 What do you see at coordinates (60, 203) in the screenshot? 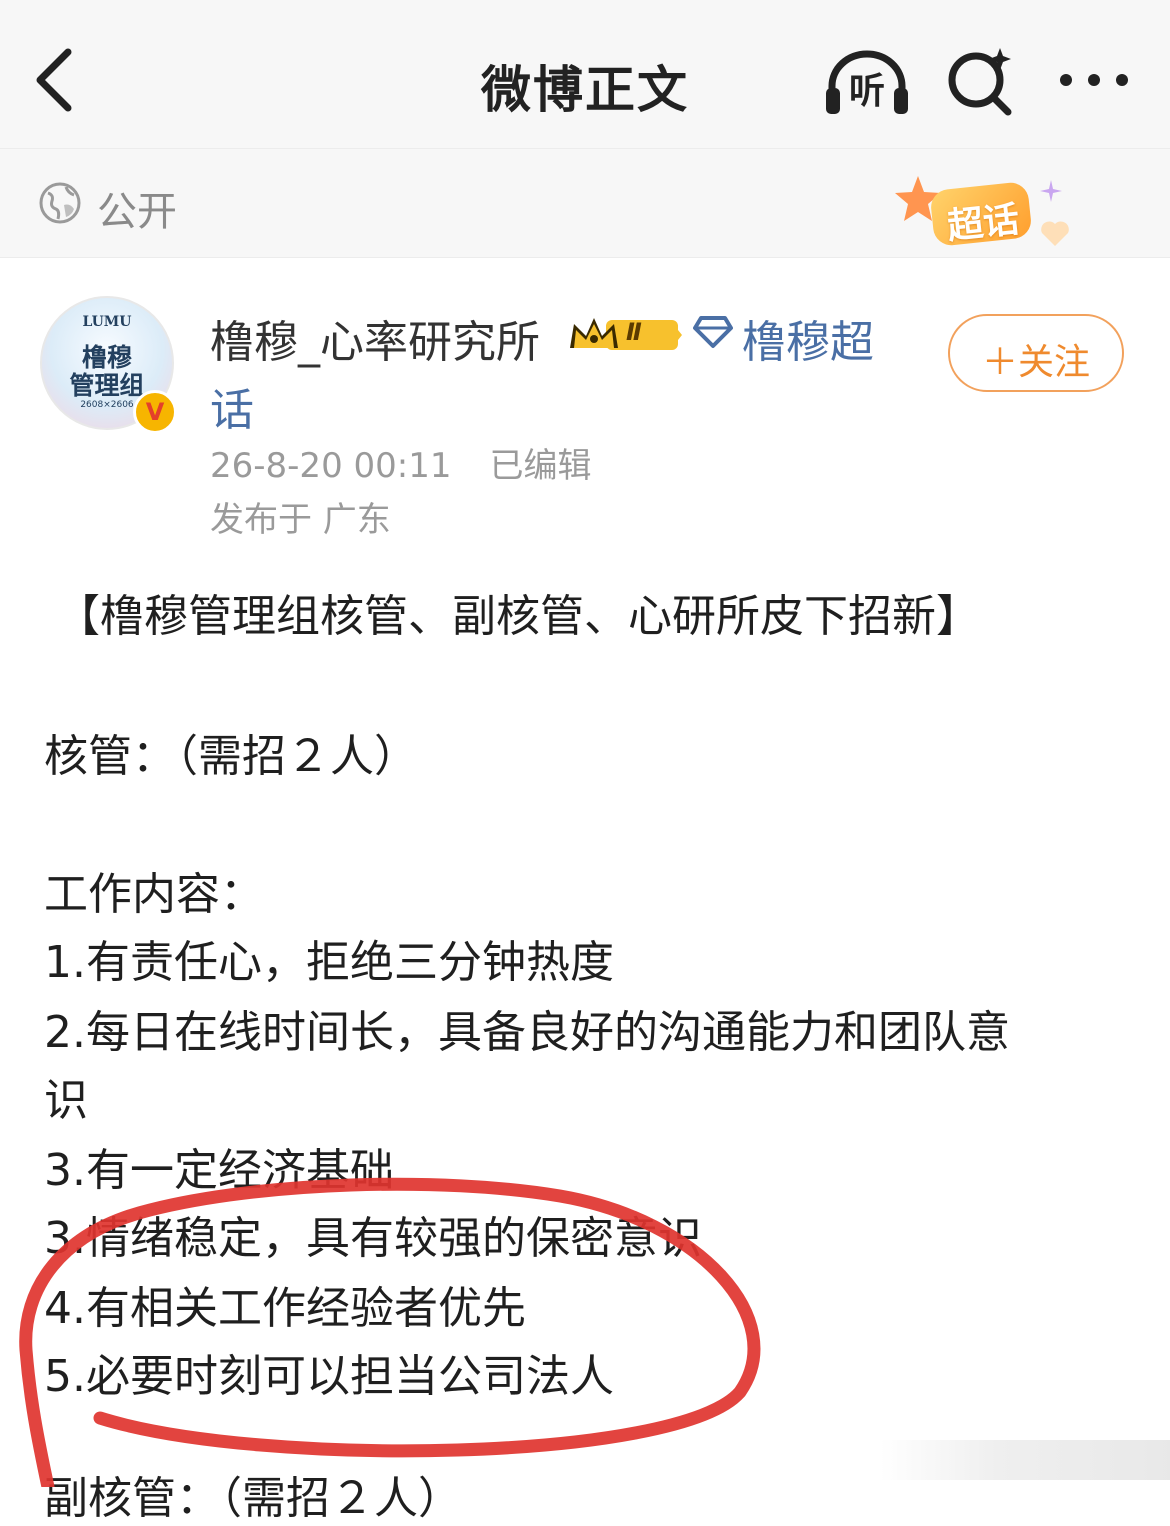
I see `globe-icon` at bounding box center [60, 203].